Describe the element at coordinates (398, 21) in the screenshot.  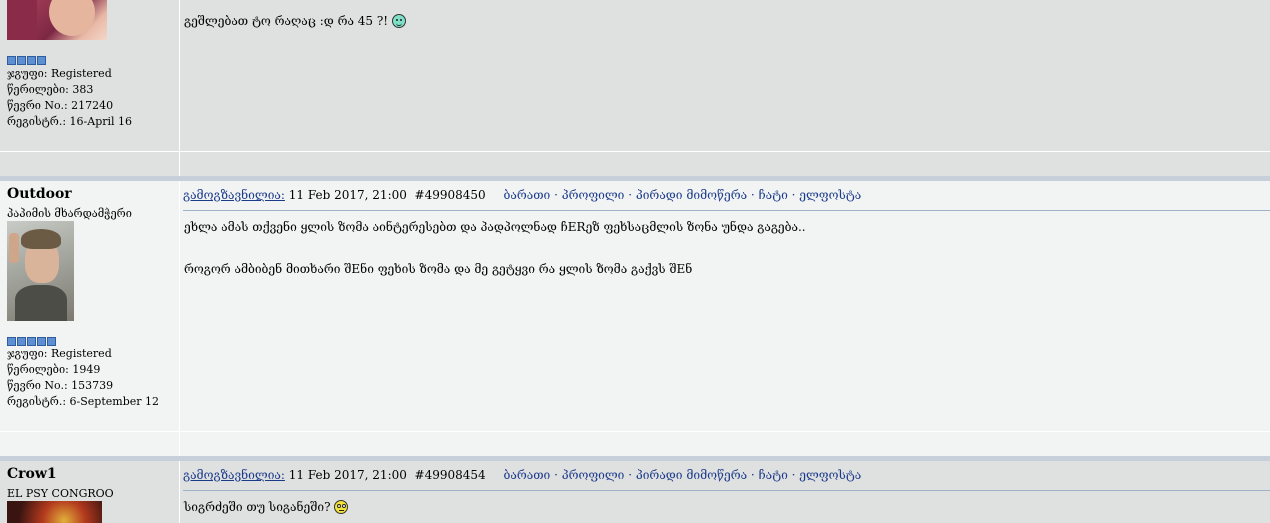
I see `smiley-icon-teal` at that location.